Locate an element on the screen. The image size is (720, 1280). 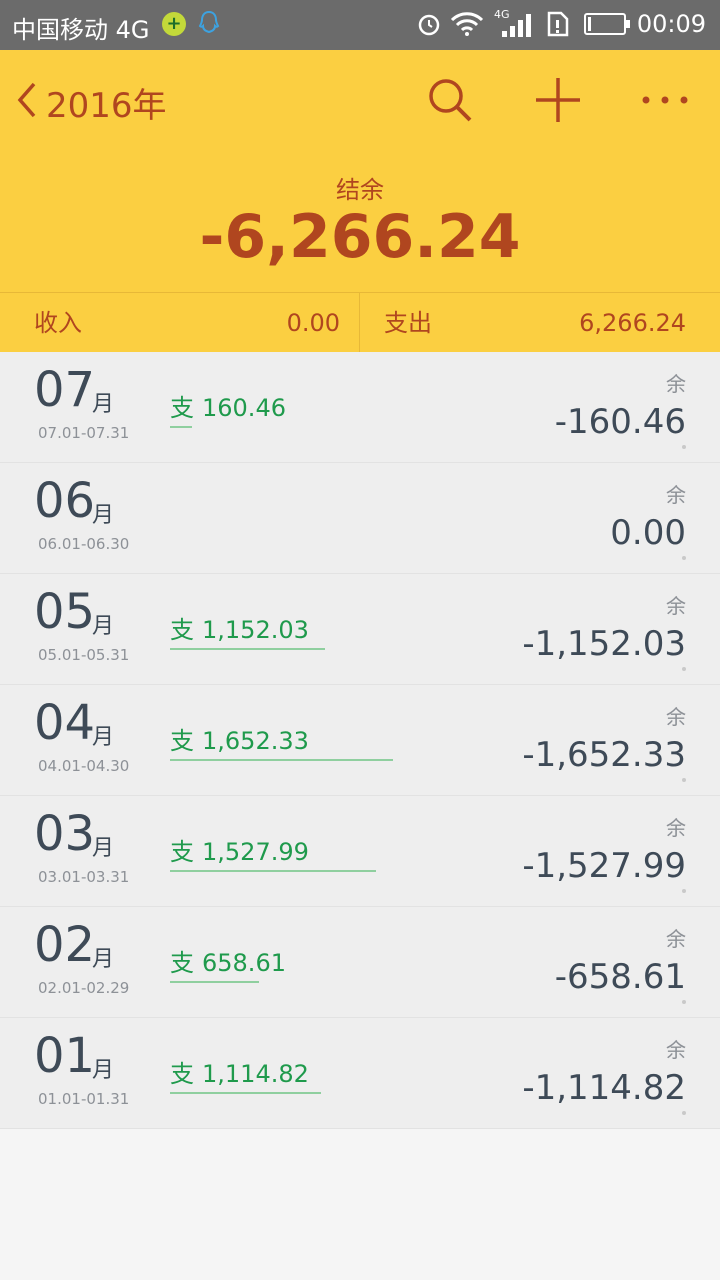
expense-amount: 支 1,527.99 is located at coordinates (239, 849).